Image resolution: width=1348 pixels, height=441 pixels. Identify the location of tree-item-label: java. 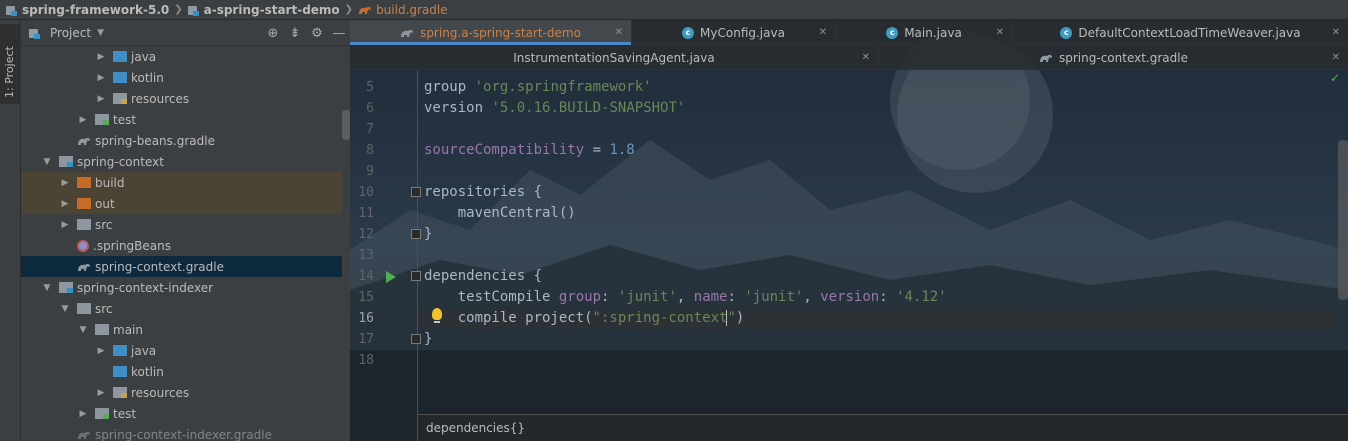
(144, 350).